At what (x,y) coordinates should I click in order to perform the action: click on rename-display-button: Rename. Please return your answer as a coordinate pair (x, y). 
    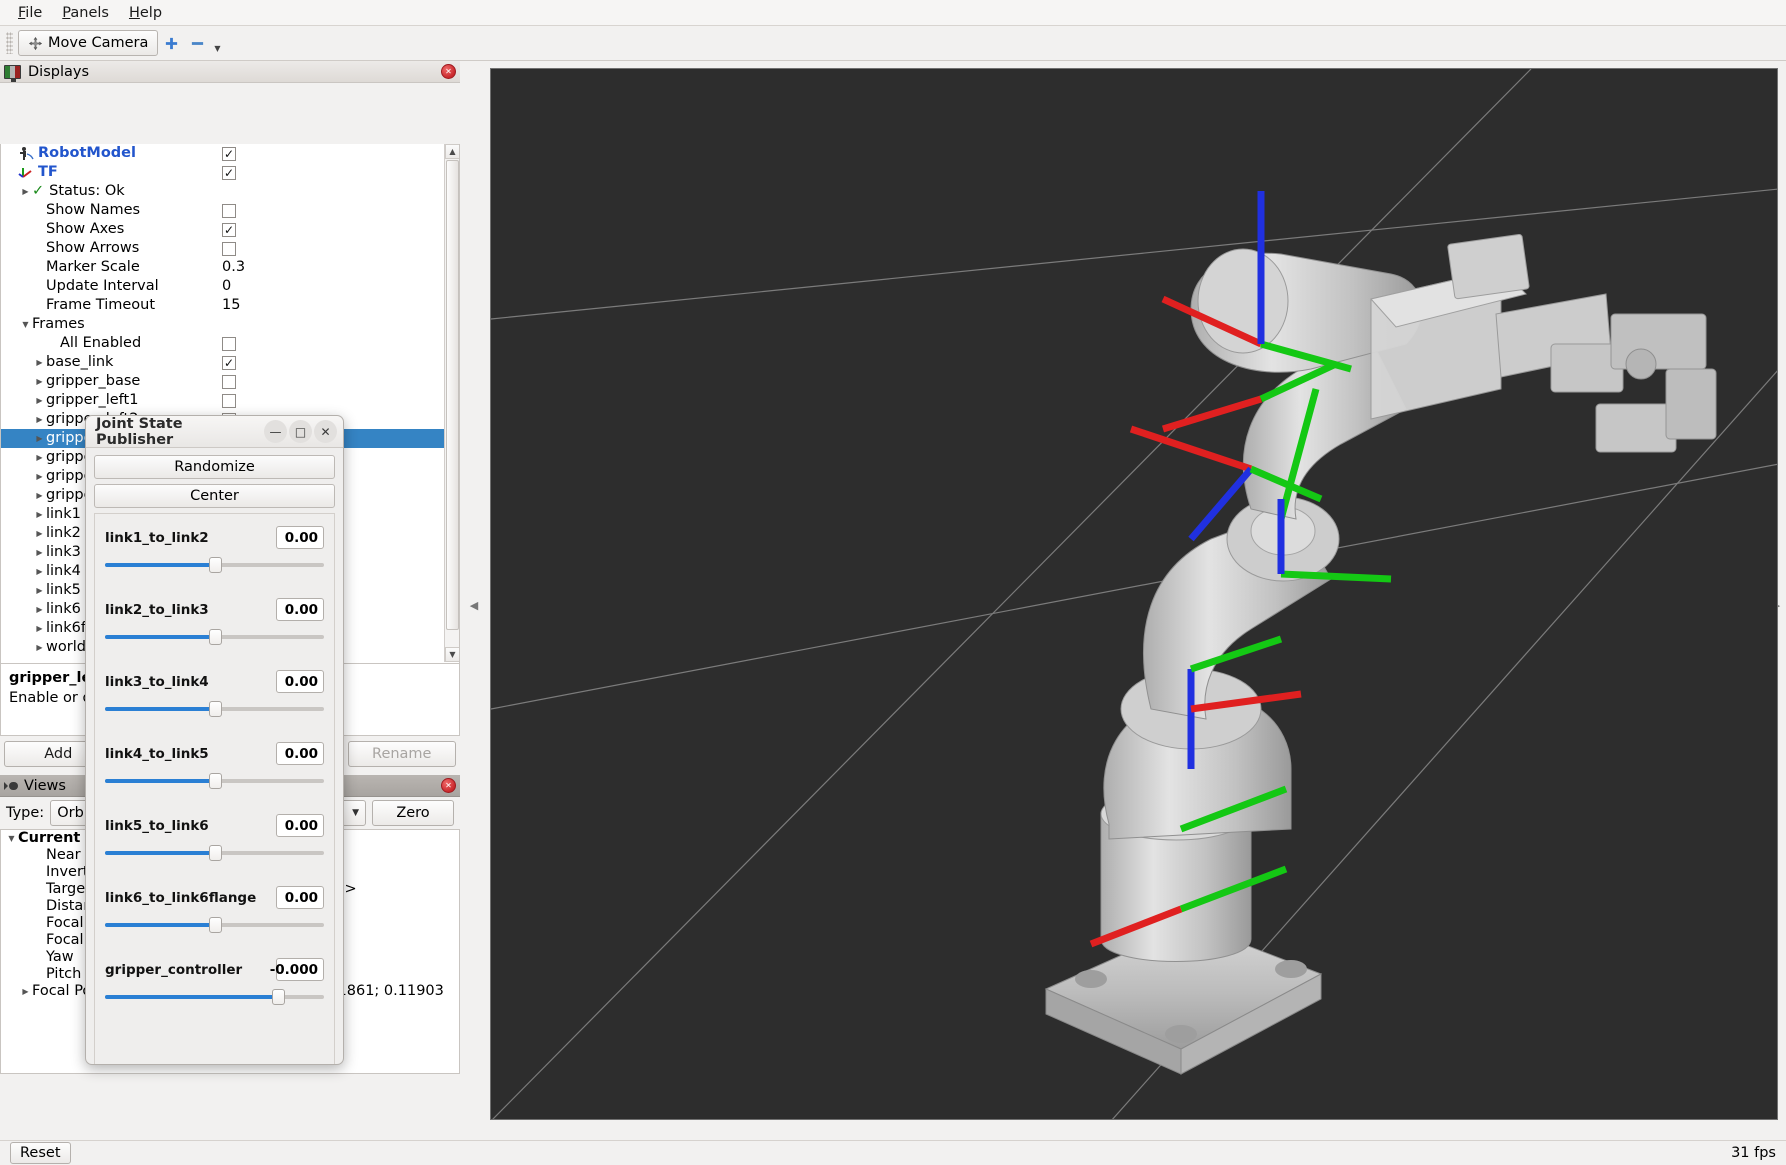
    Looking at the image, I should click on (401, 754).